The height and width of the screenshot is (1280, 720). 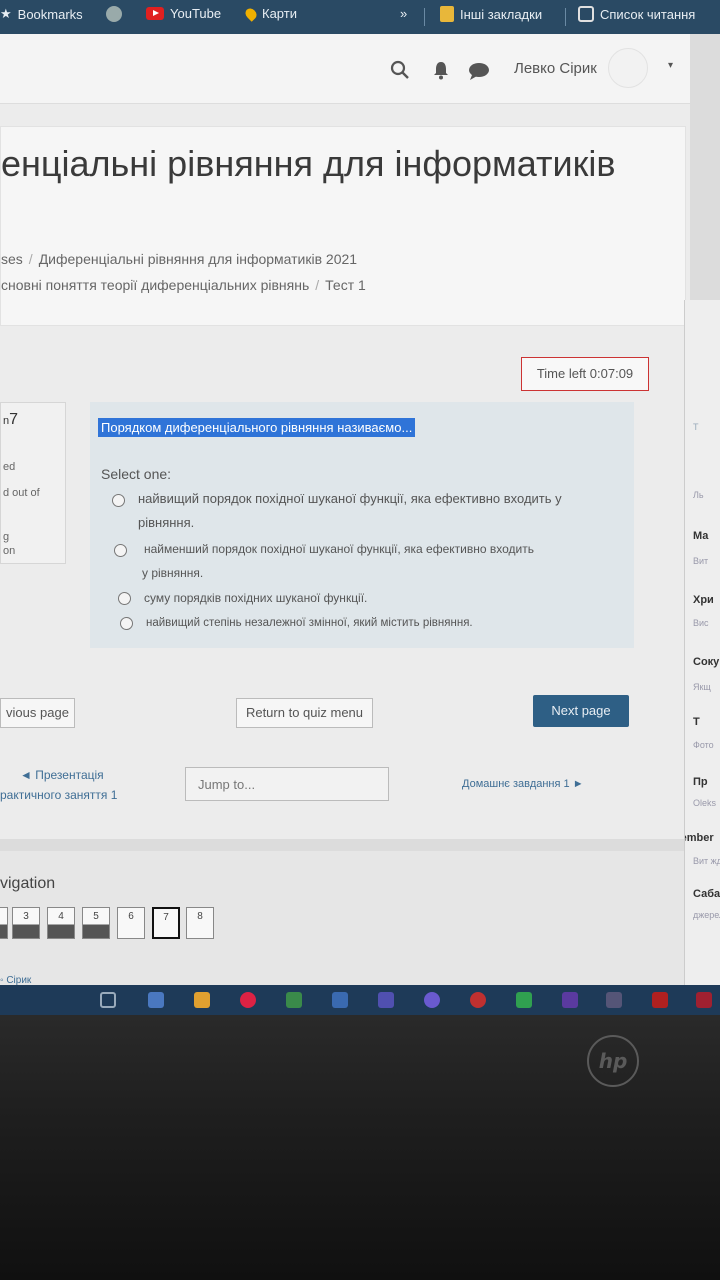 I want to click on acrobat-icon, so click(x=660, y=1000).